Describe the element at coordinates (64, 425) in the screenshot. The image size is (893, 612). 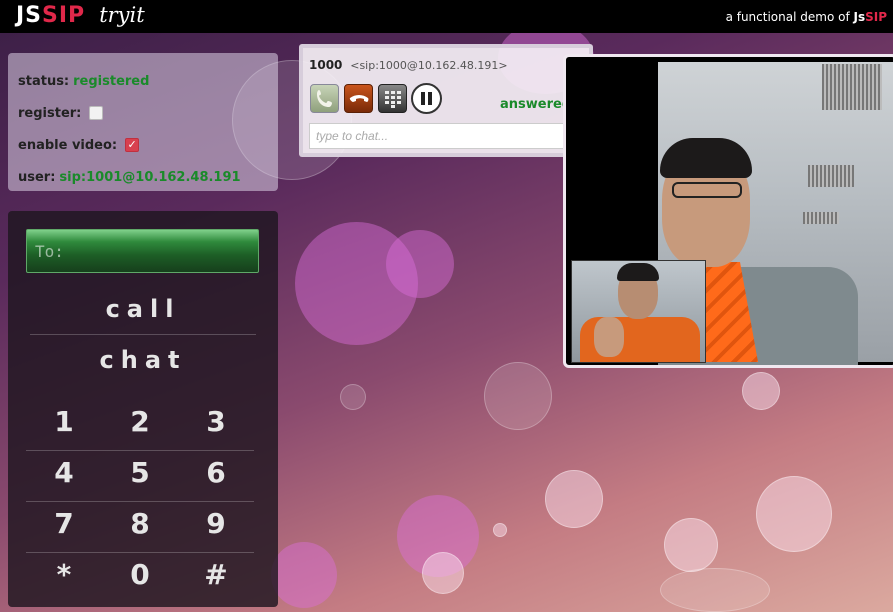
I see `key-1: 1` at that location.